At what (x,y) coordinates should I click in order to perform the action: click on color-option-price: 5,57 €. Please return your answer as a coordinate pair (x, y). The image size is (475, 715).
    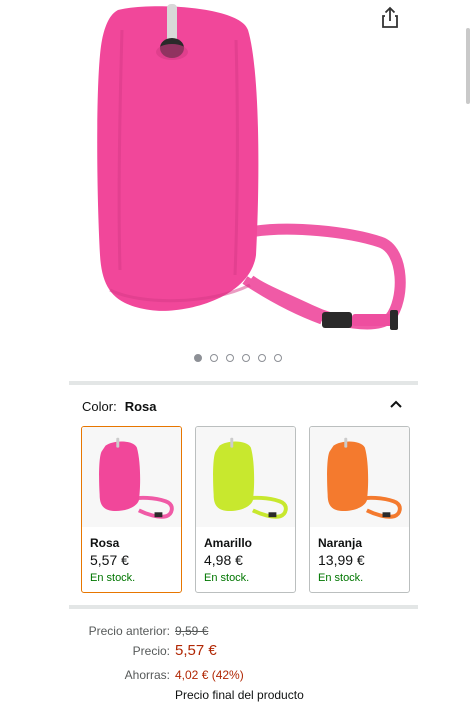
    Looking at the image, I should click on (109, 560).